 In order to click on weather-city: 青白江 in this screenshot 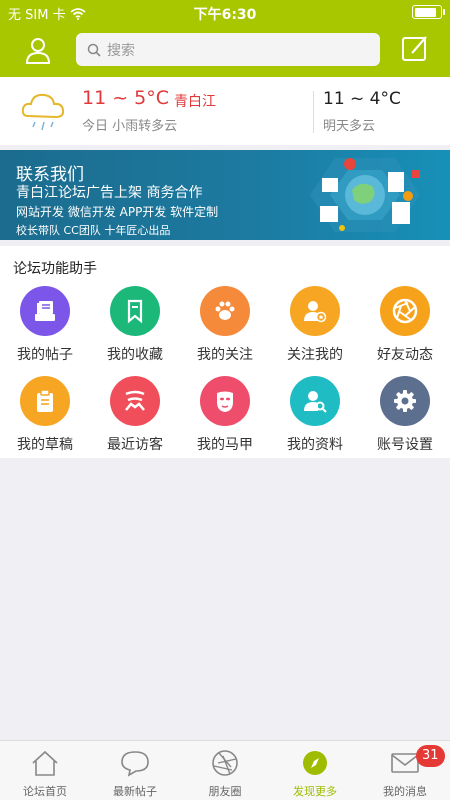, I will do `click(195, 102)`.